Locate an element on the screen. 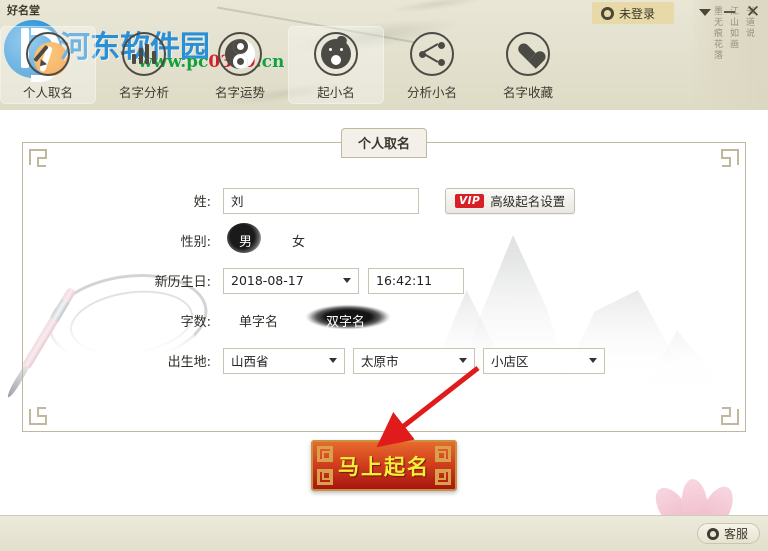 Image resolution: width=768 pixels, height=551 pixels. form-row-gender: 性别: 男 女 is located at coordinates (384, 240).